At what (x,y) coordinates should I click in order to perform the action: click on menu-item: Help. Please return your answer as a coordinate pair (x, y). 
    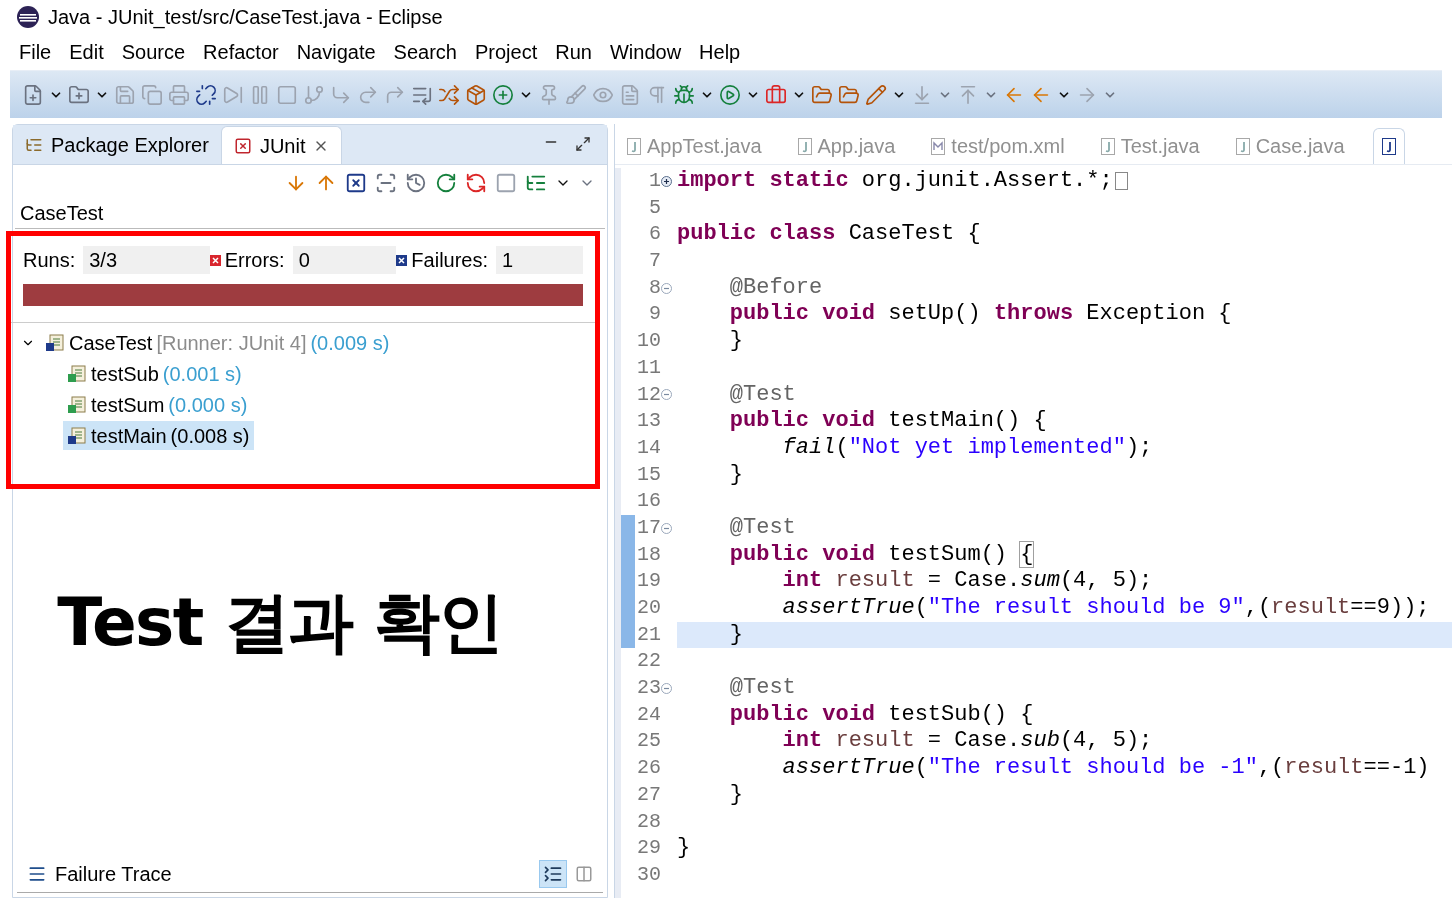
    Looking at the image, I should click on (720, 52).